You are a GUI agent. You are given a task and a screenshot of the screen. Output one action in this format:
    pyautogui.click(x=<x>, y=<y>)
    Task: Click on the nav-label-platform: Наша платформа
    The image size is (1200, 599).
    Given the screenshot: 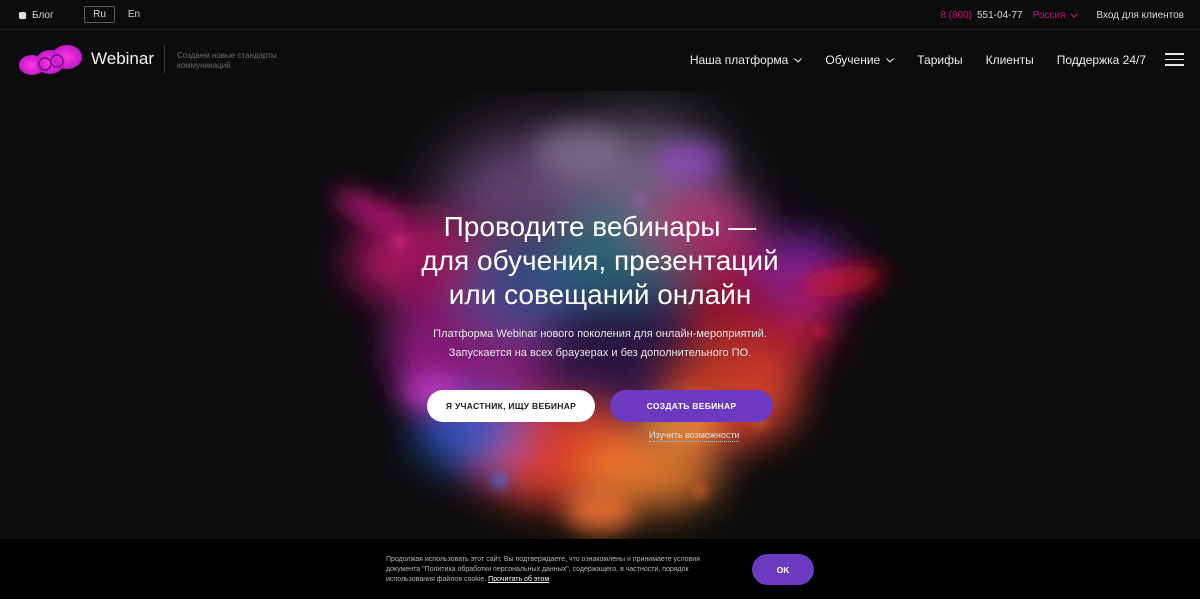 What is the action you would take?
    pyautogui.click(x=739, y=60)
    